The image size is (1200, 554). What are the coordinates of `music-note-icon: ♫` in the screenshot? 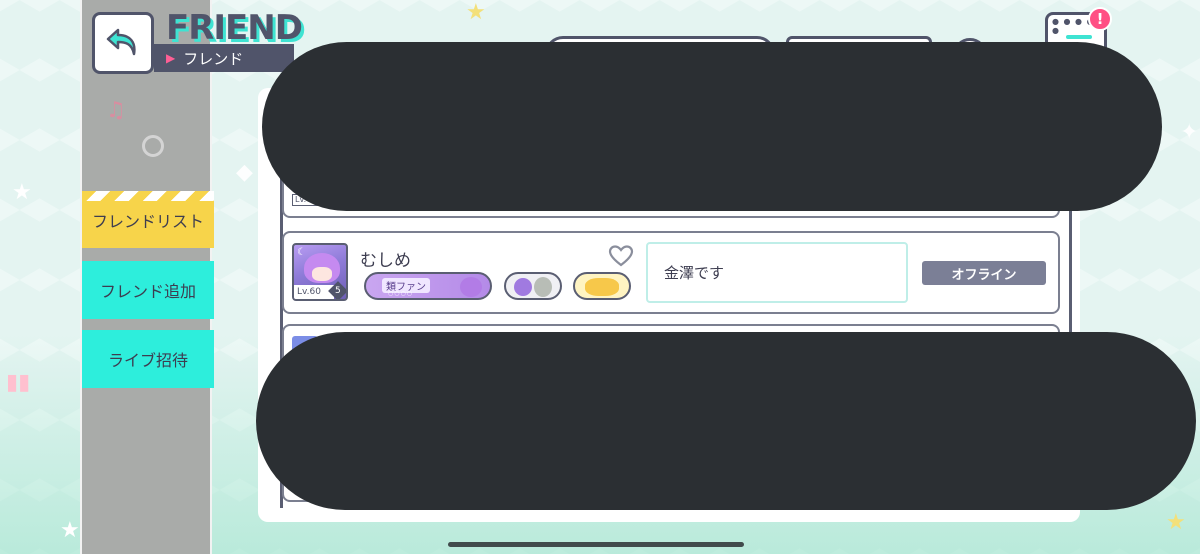 It's located at (116, 110).